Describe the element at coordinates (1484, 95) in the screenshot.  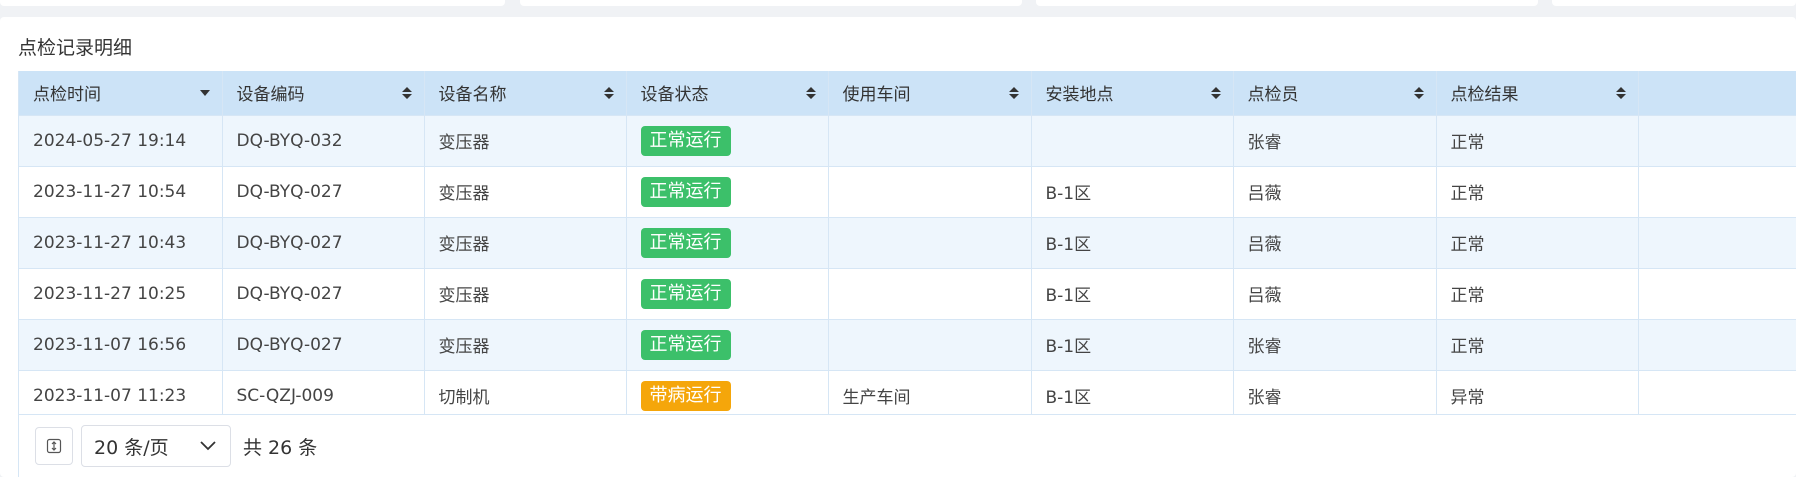
I see `column-header-label: 点检结果` at that location.